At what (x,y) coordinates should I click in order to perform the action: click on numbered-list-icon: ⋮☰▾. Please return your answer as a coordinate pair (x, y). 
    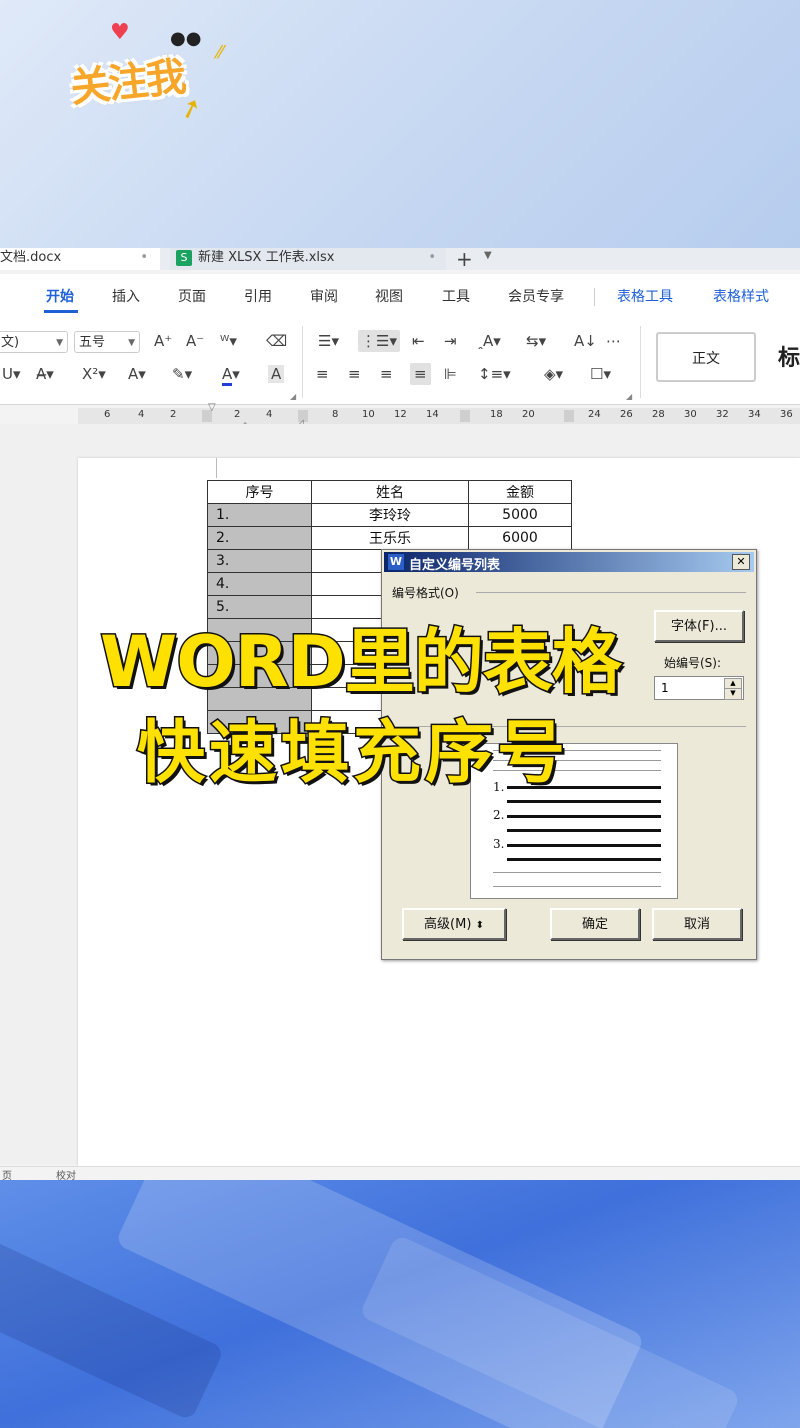
    Looking at the image, I should click on (379, 341).